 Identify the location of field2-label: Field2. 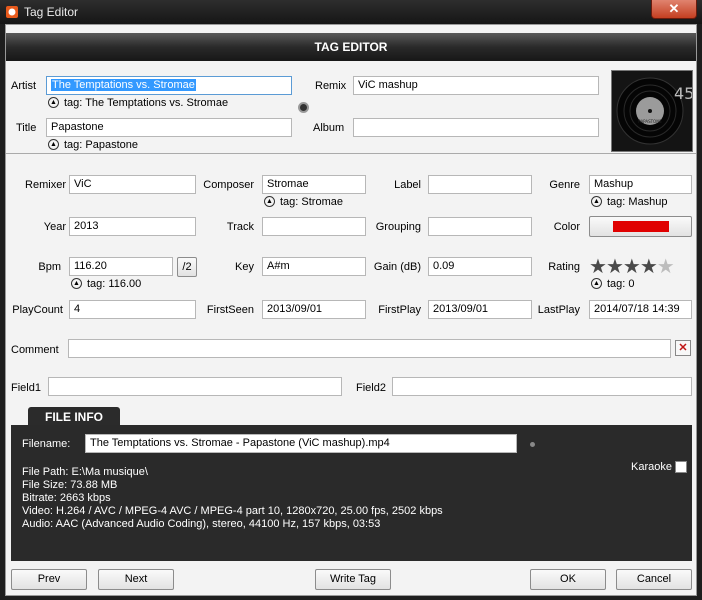
(371, 388).